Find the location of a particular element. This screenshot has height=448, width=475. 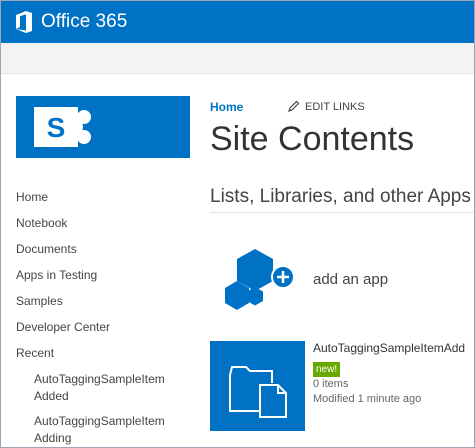

app-tile is located at coordinates (257, 386).